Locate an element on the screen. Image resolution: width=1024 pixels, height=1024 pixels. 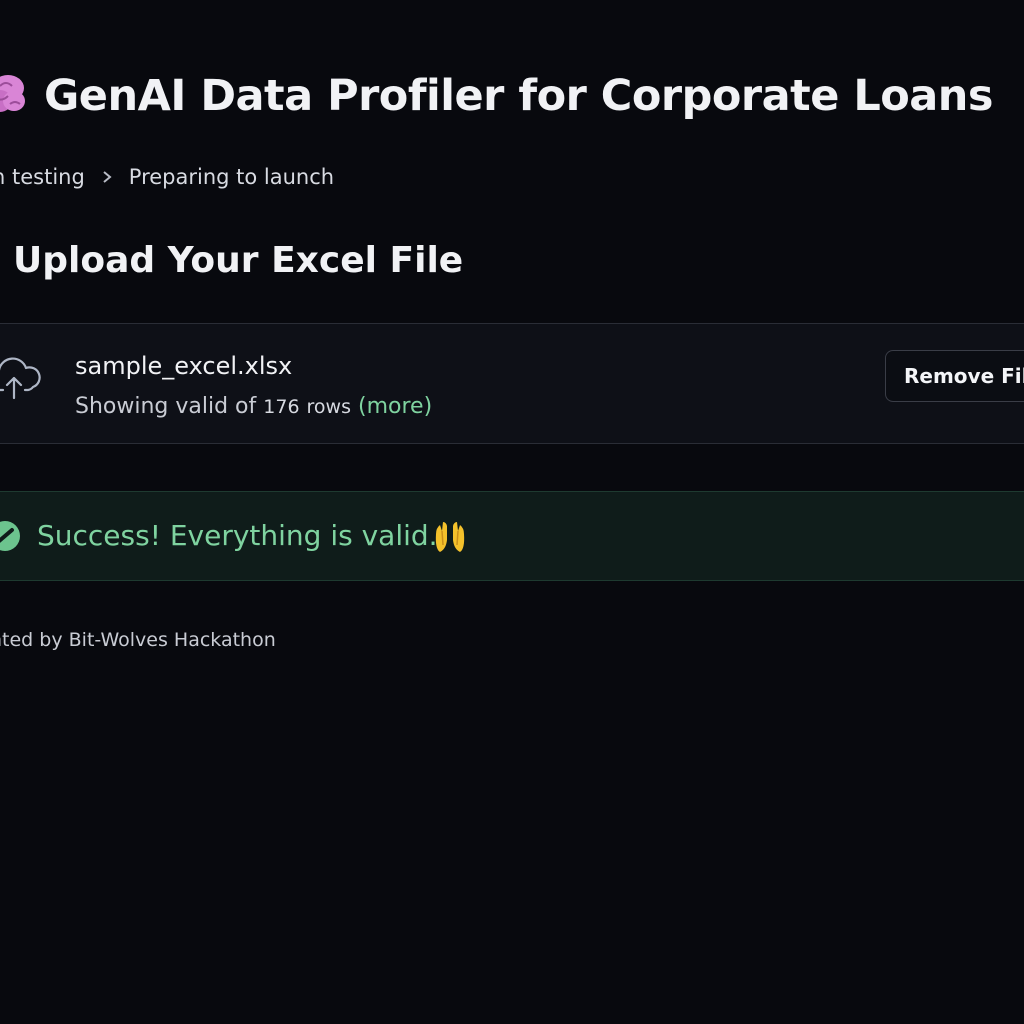
file-summary: Showing valid of 176 rows (more) is located at coordinates (253, 406).